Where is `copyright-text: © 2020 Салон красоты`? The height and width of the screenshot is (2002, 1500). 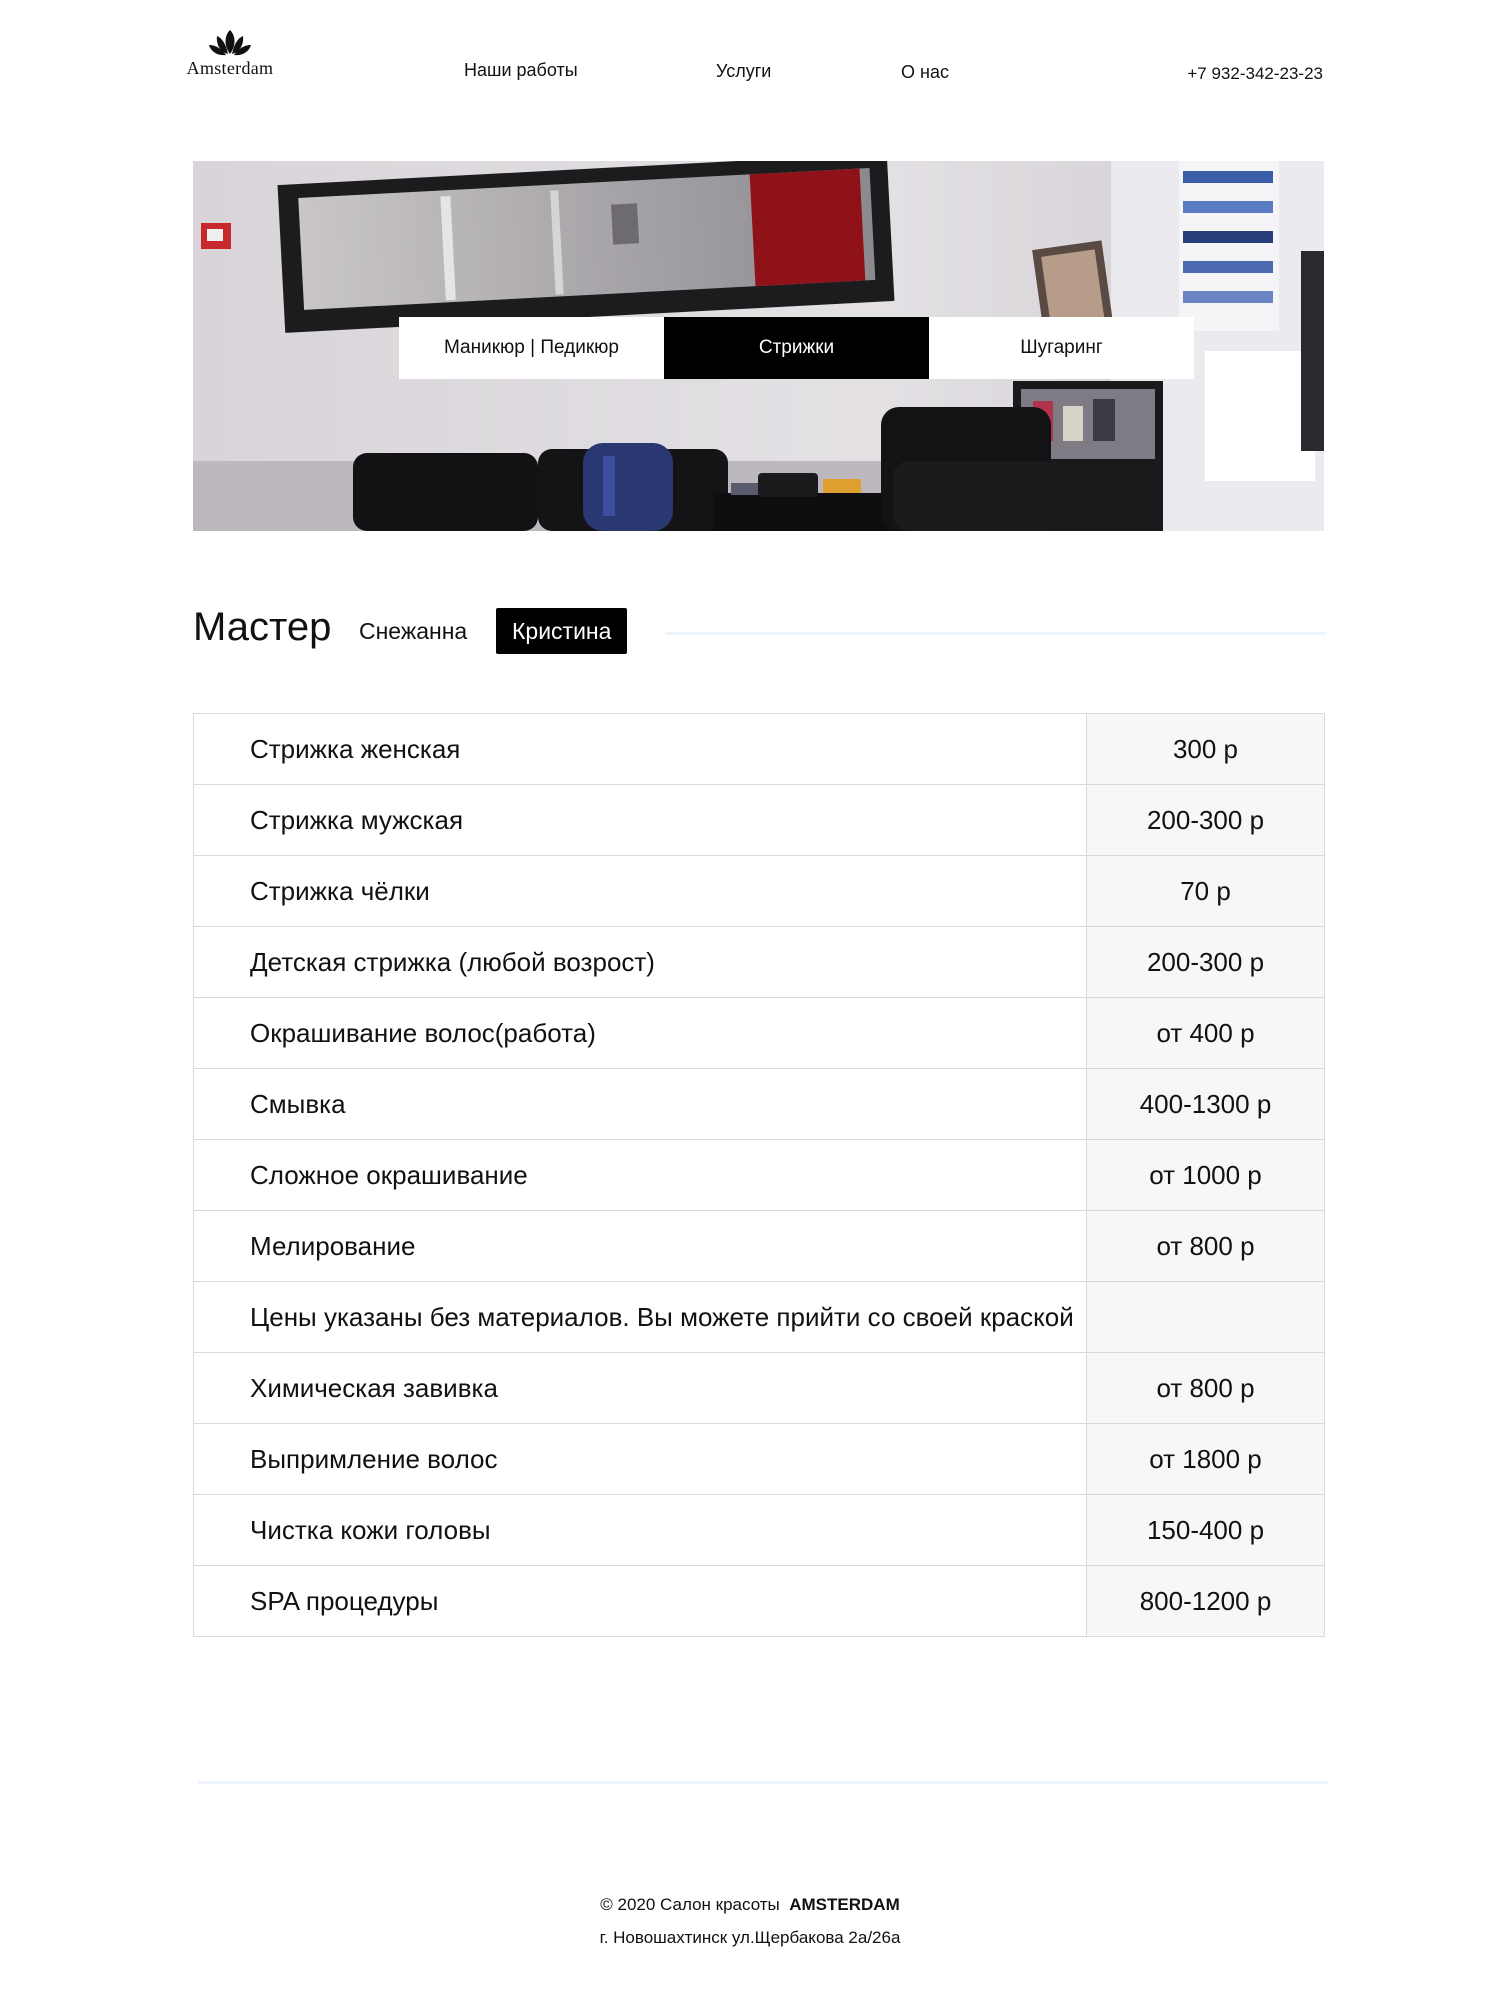
copyright-text: © 2020 Салон красоты is located at coordinates (690, 1904).